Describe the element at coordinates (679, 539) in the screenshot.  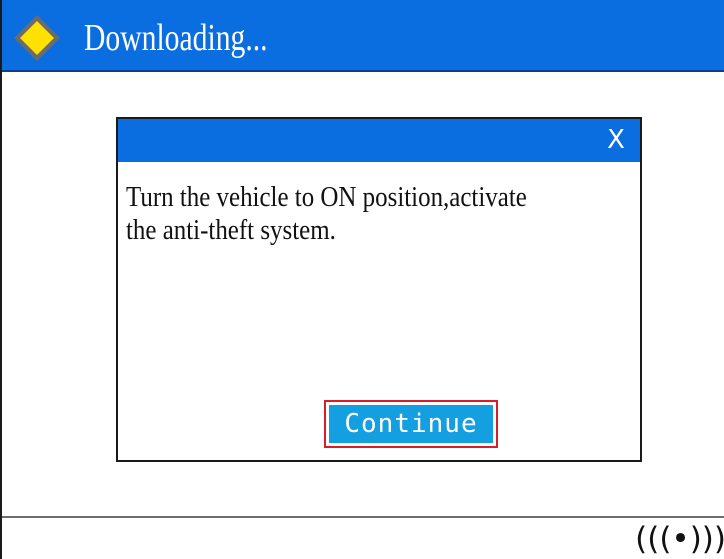
I see `wireless-signal-icon: (((•)))` at that location.